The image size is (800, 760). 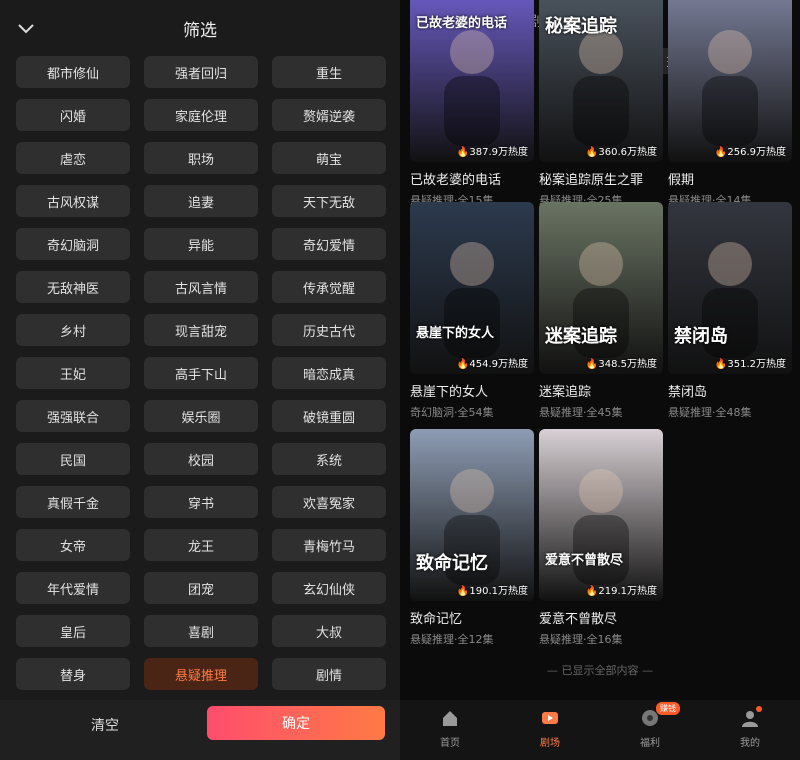 I want to click on drama-card: 秘案追踪 🔥360.6万热度 秘案追踪原生之罪 悬疑推理·全25集, so click(x=601, y=104).